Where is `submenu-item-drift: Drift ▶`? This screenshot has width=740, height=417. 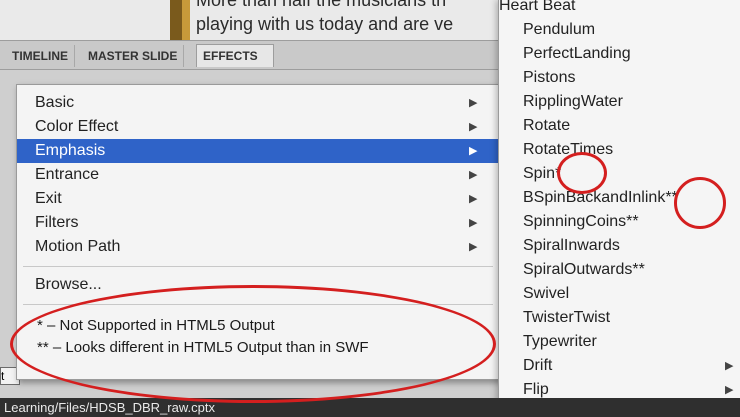
submenu-item-drift: Drift ▶ is located at coordinates (619, 366).